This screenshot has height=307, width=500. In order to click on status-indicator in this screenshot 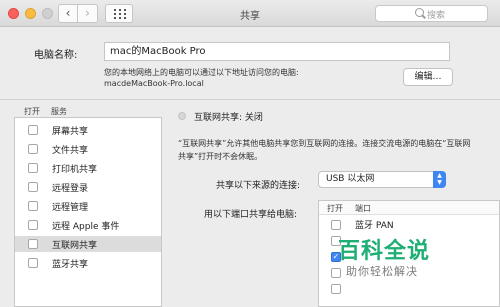, I will do `click(182, 116)`.